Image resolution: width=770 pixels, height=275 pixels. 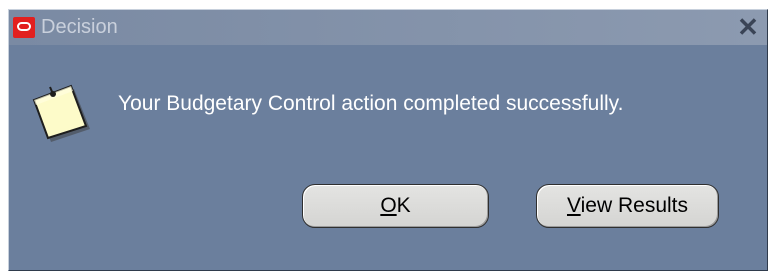 What do you see at coordinates (24, 27) in the screenshot?
I see `oracle-logo-icon` at bounding box center [24, 27].